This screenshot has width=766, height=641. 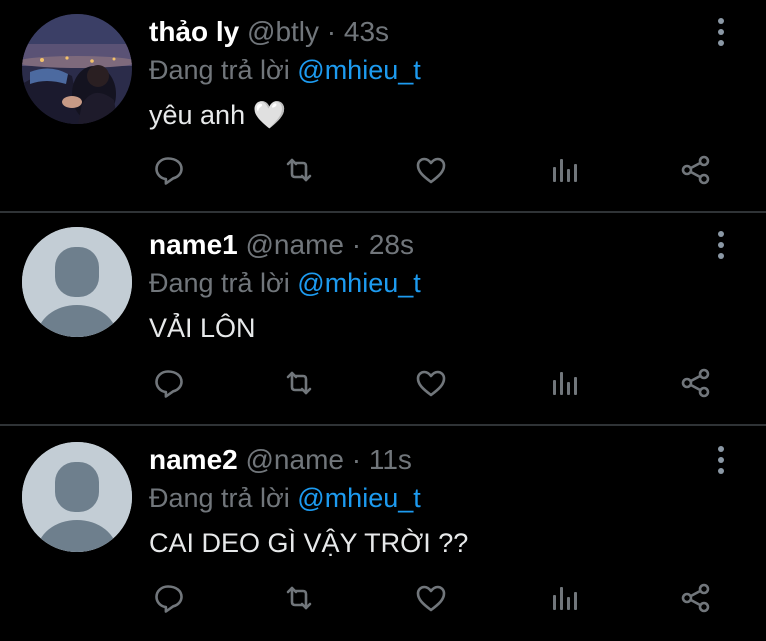 I want to click on tweet-text: yêu anh 🤍, so click(x=218, y=115).